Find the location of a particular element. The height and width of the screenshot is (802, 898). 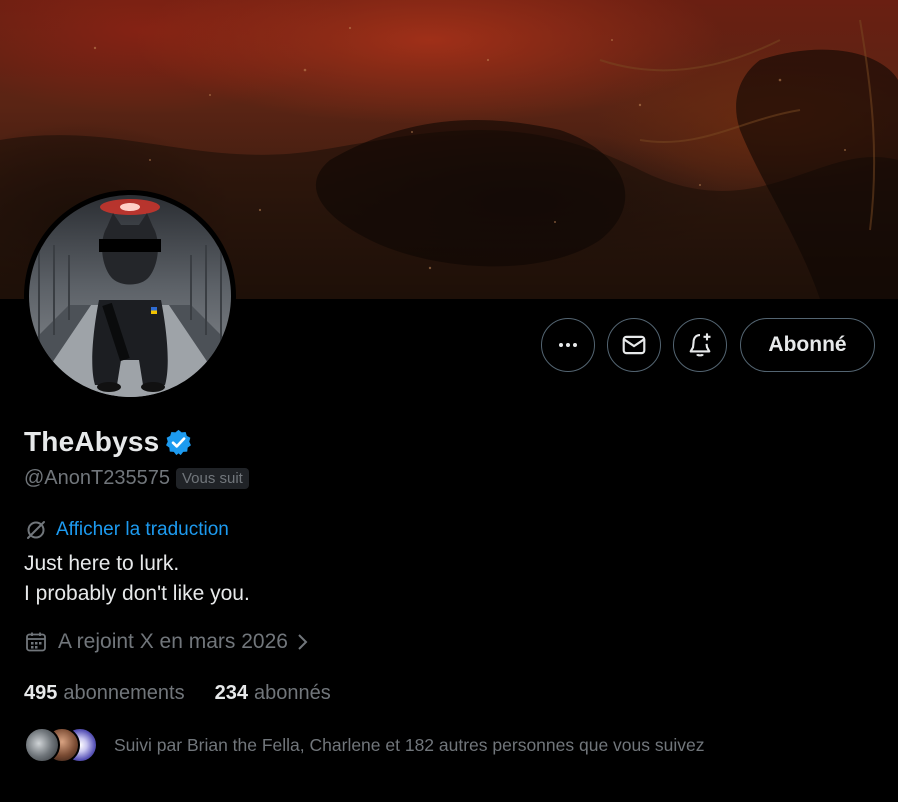

avatar-image is located at coordinates (130, 296).